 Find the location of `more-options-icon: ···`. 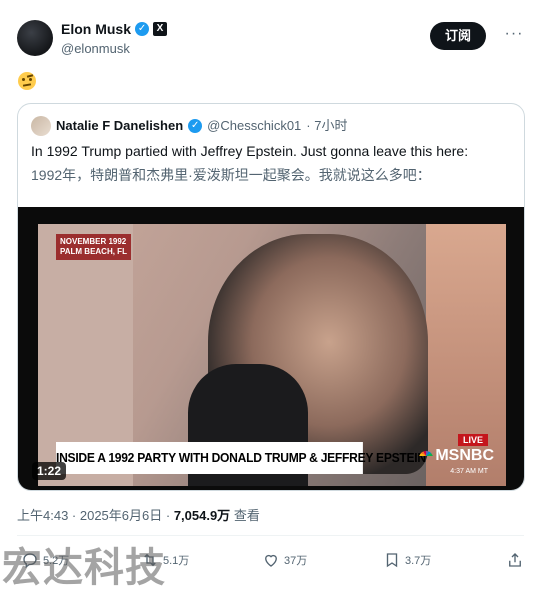

more-options-icon: ··· is located at coordinates (514, 36).